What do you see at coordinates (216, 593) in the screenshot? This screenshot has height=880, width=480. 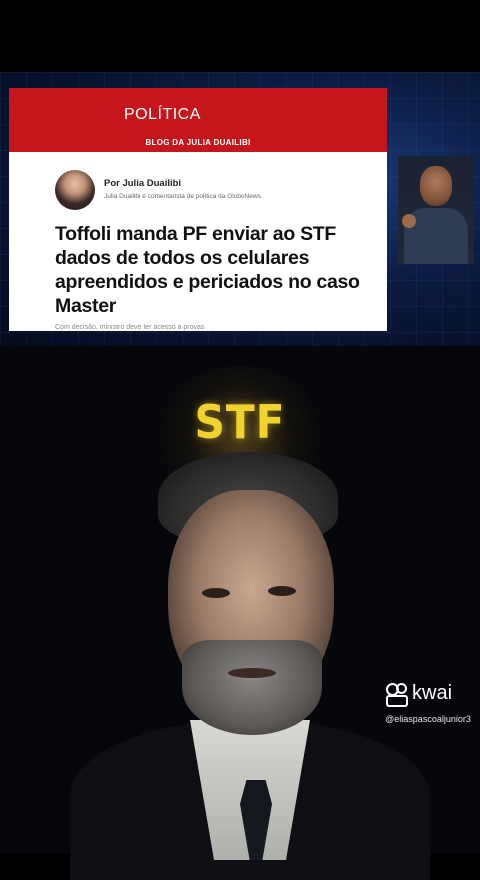 I see `portrait-left-eye` at bounding box center [216, 593].